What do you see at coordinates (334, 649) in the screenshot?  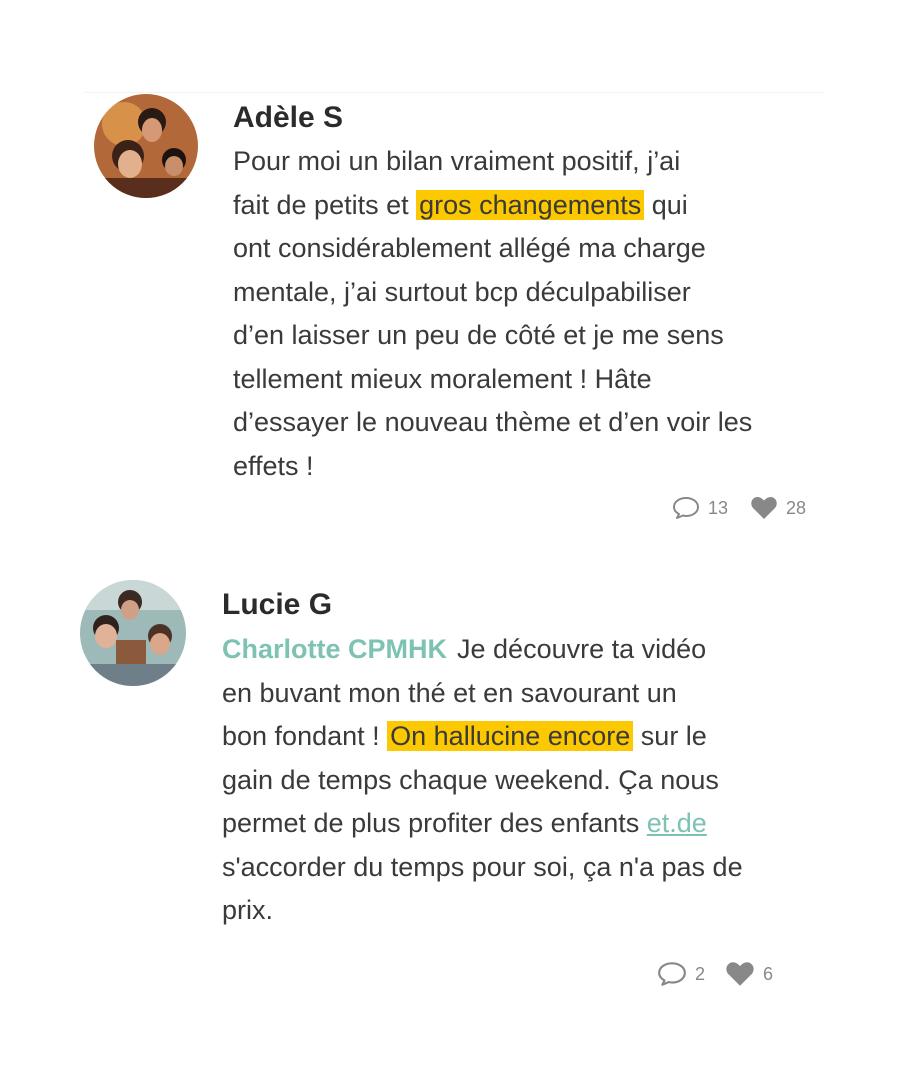 I see `mention-link: Charlotte CPMHK` at bounding box center [334, 649].